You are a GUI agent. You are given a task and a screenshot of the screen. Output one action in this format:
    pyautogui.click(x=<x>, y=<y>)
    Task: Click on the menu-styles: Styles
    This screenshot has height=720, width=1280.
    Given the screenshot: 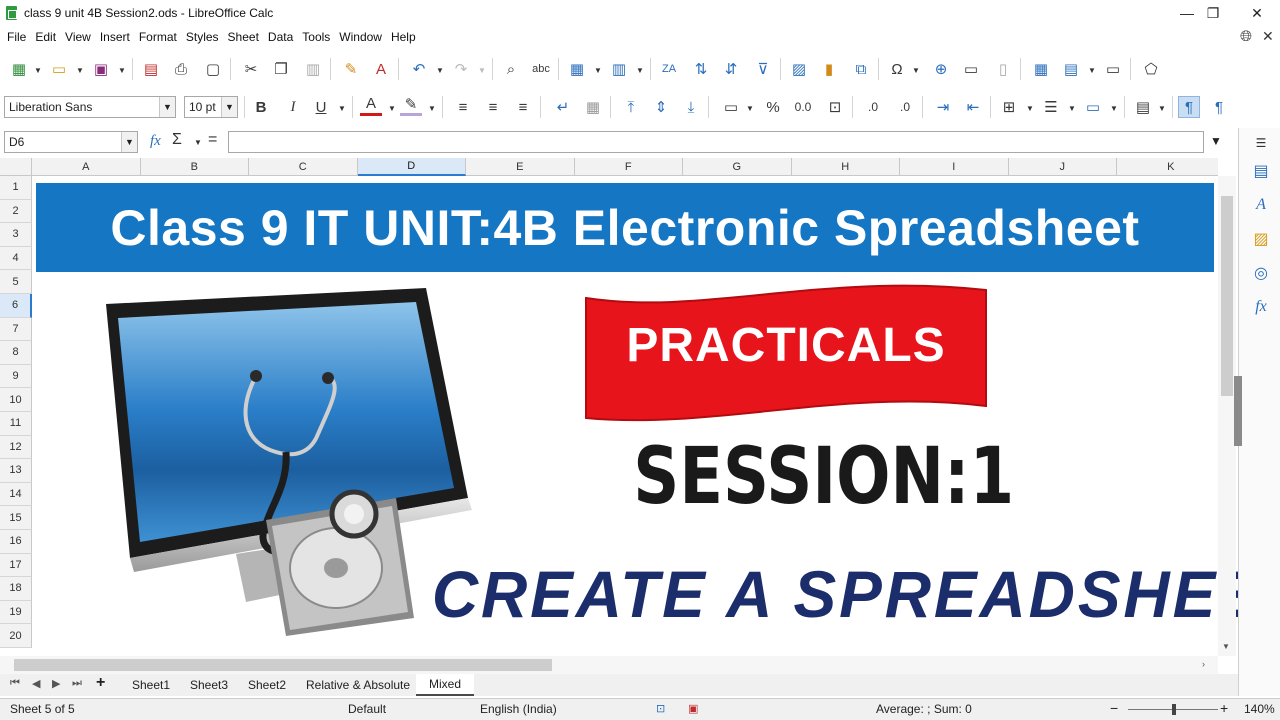 What is the action you would take?
    pyautogui.click(x=199, y=37)
    